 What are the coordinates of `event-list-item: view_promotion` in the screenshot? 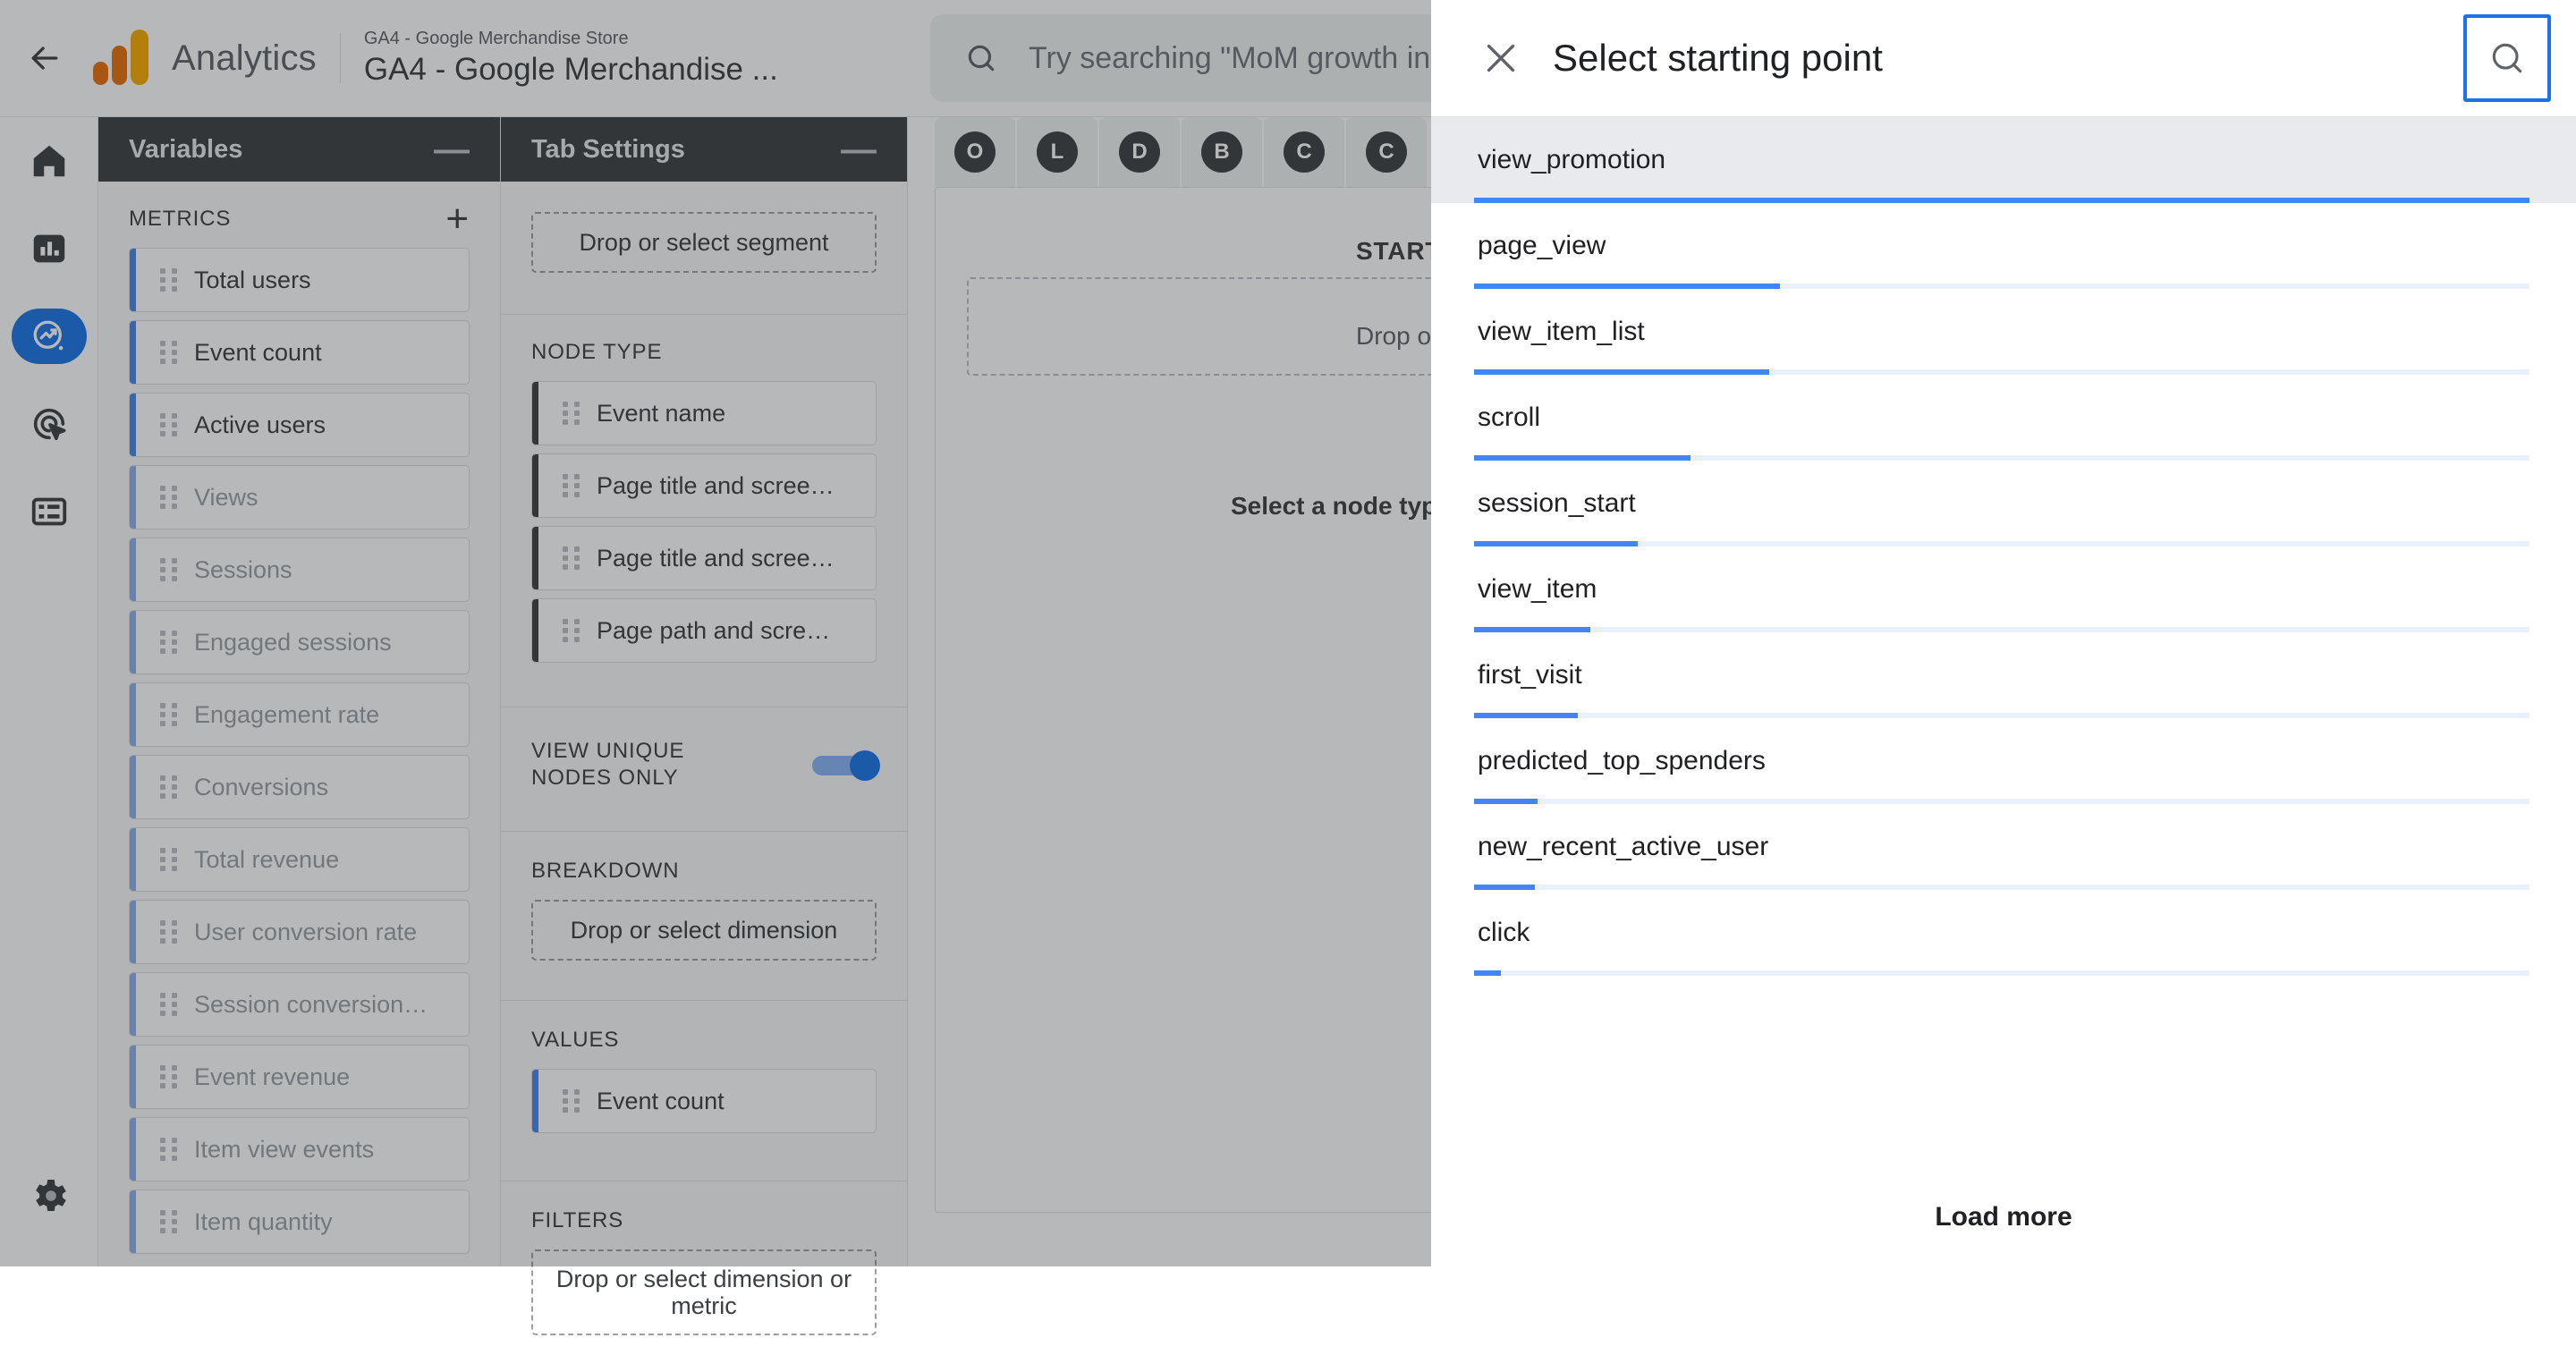 It's located at (2003, 160).